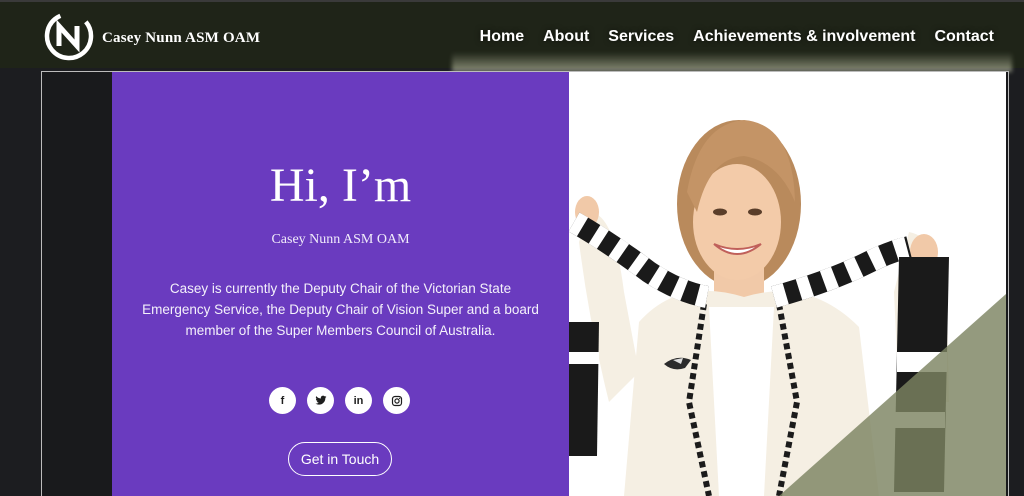 The width and height of the screenshot is (1024, 496). What do you see at coordinates (396, 400) in the screenshot?
I see `instagram-icon` at bounding box center [396, 400].